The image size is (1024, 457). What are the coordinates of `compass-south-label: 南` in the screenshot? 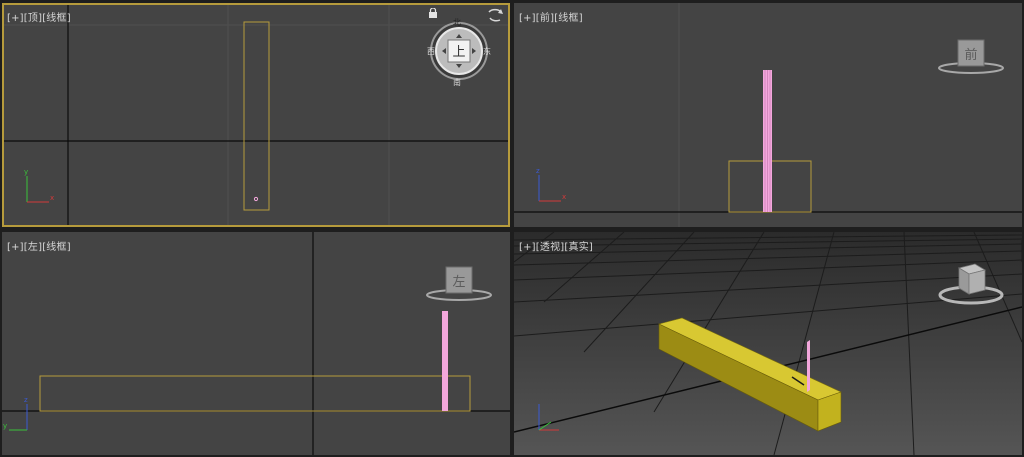 It's located at (457, 82).